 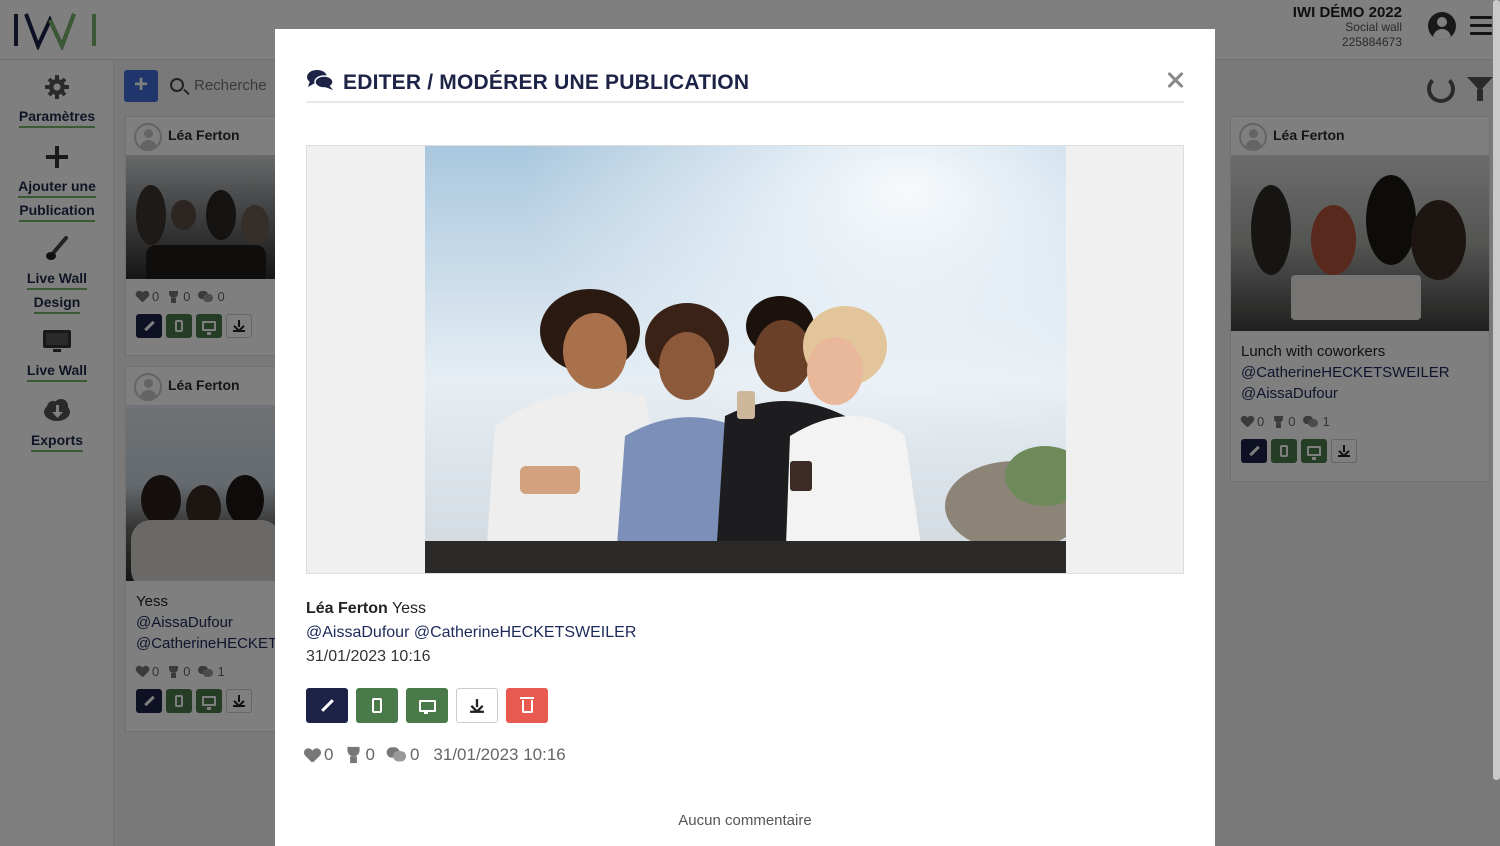 I want to click on download-button, so click(x=477, y=705).